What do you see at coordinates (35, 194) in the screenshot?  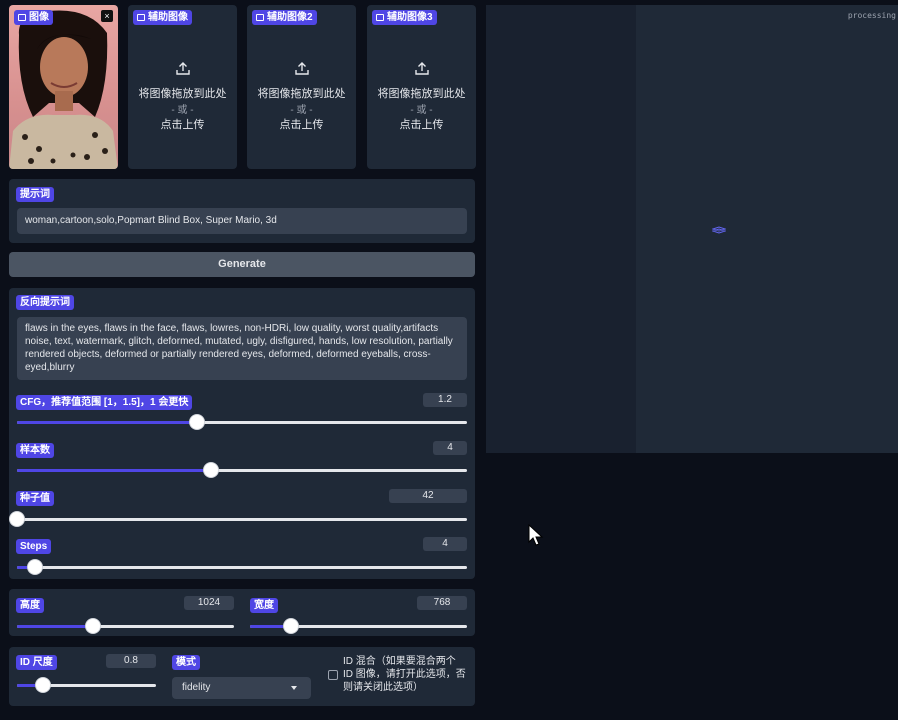 I see `prompt-label: 提示词` at bounding box center [35, 194].